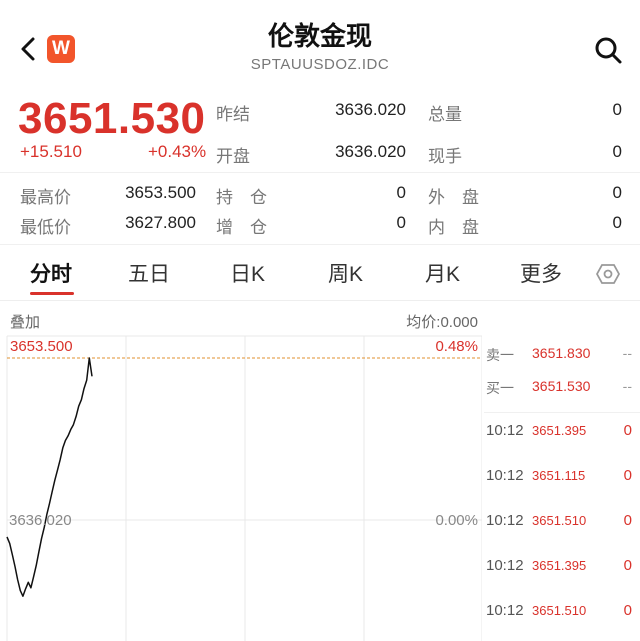 Image resolution: width=640 pixels, height=641 pixels. Describe the element at coordinates (442, 322) in the screenshot. I see `average-price-label: 均价:0.000` at that location.